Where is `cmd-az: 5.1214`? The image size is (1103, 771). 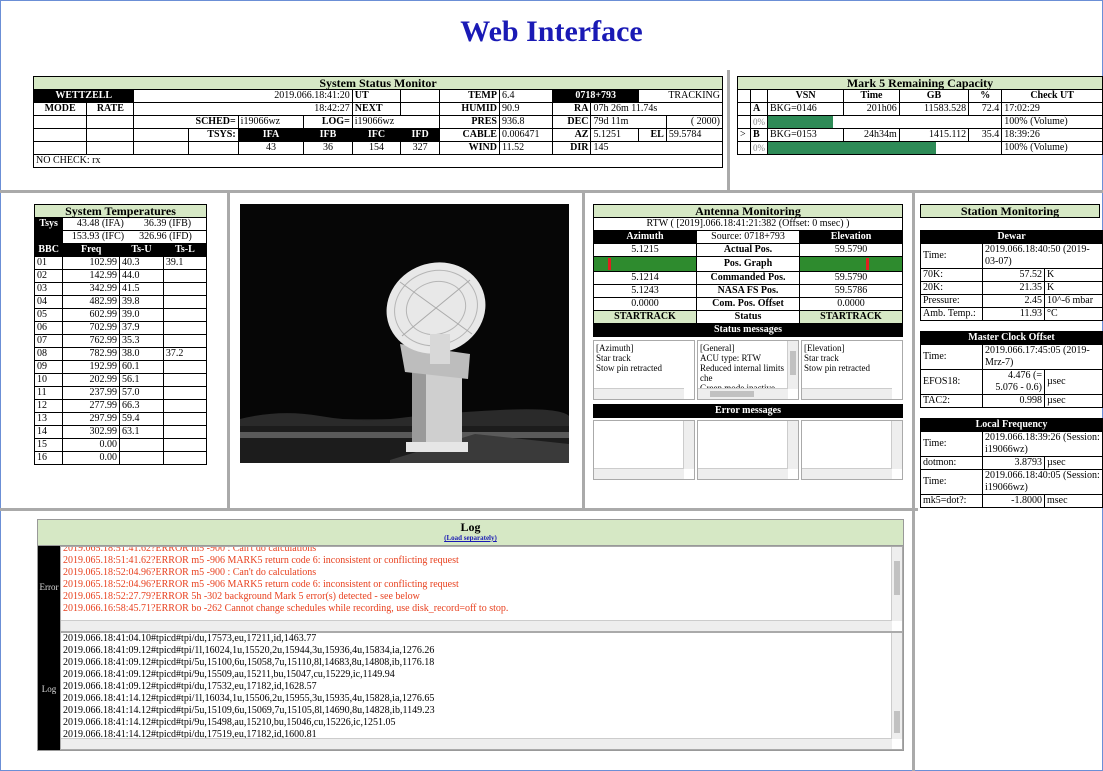 cmd-az: 5.1214 is located at coordinates (645, 278).